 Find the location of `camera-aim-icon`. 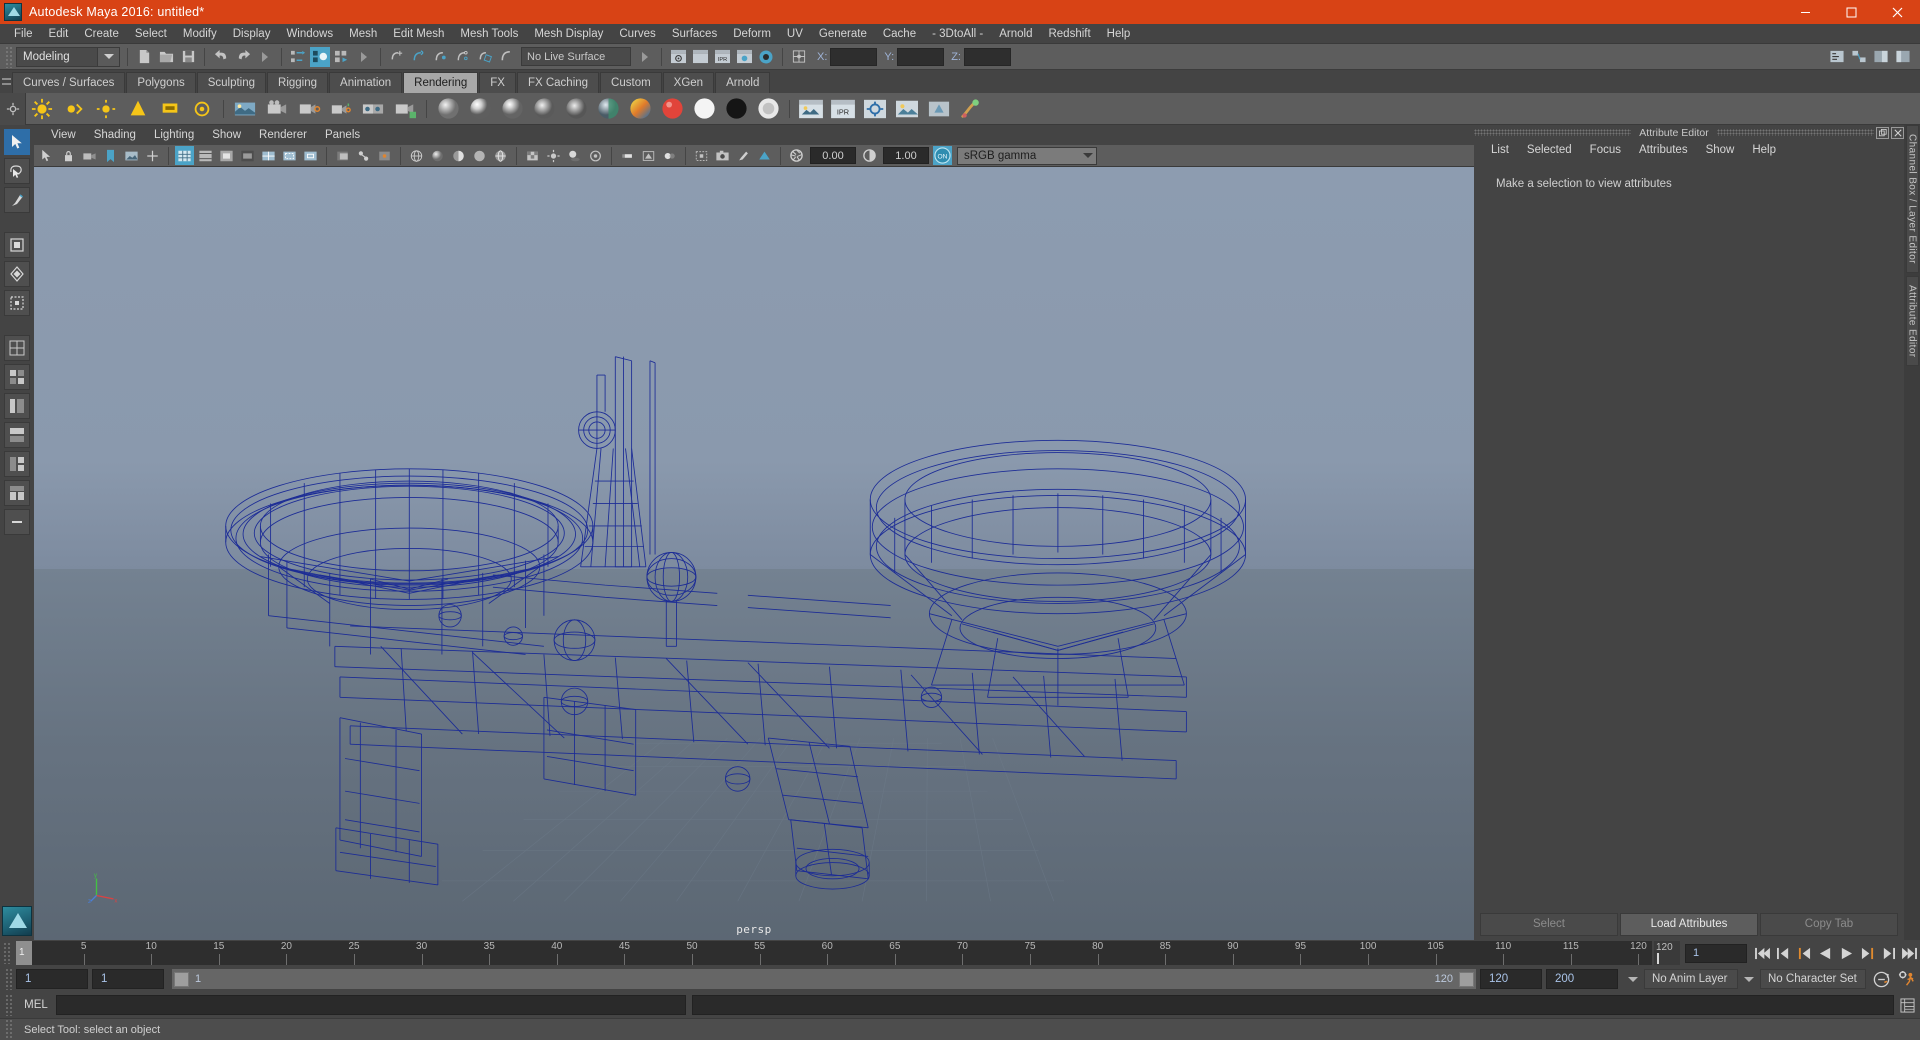

camera-aim-icon is located at coordinates (309, 109).